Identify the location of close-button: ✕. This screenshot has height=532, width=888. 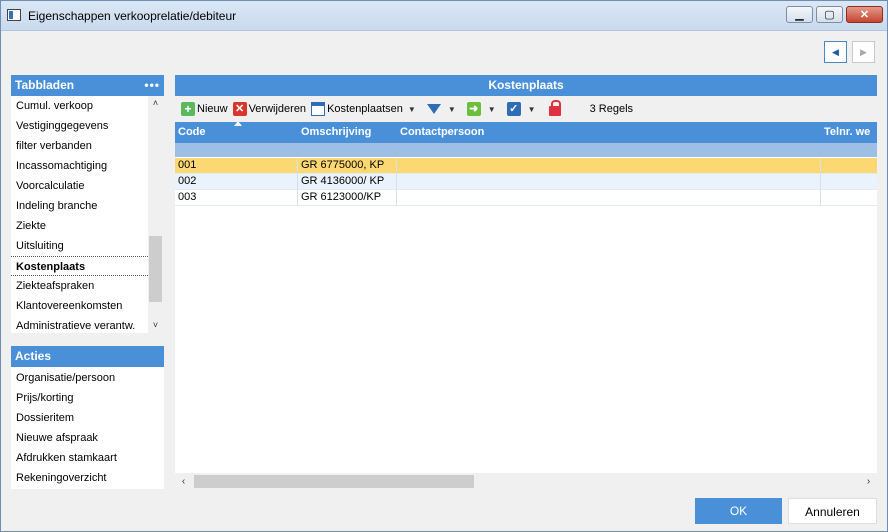
(864, 14).